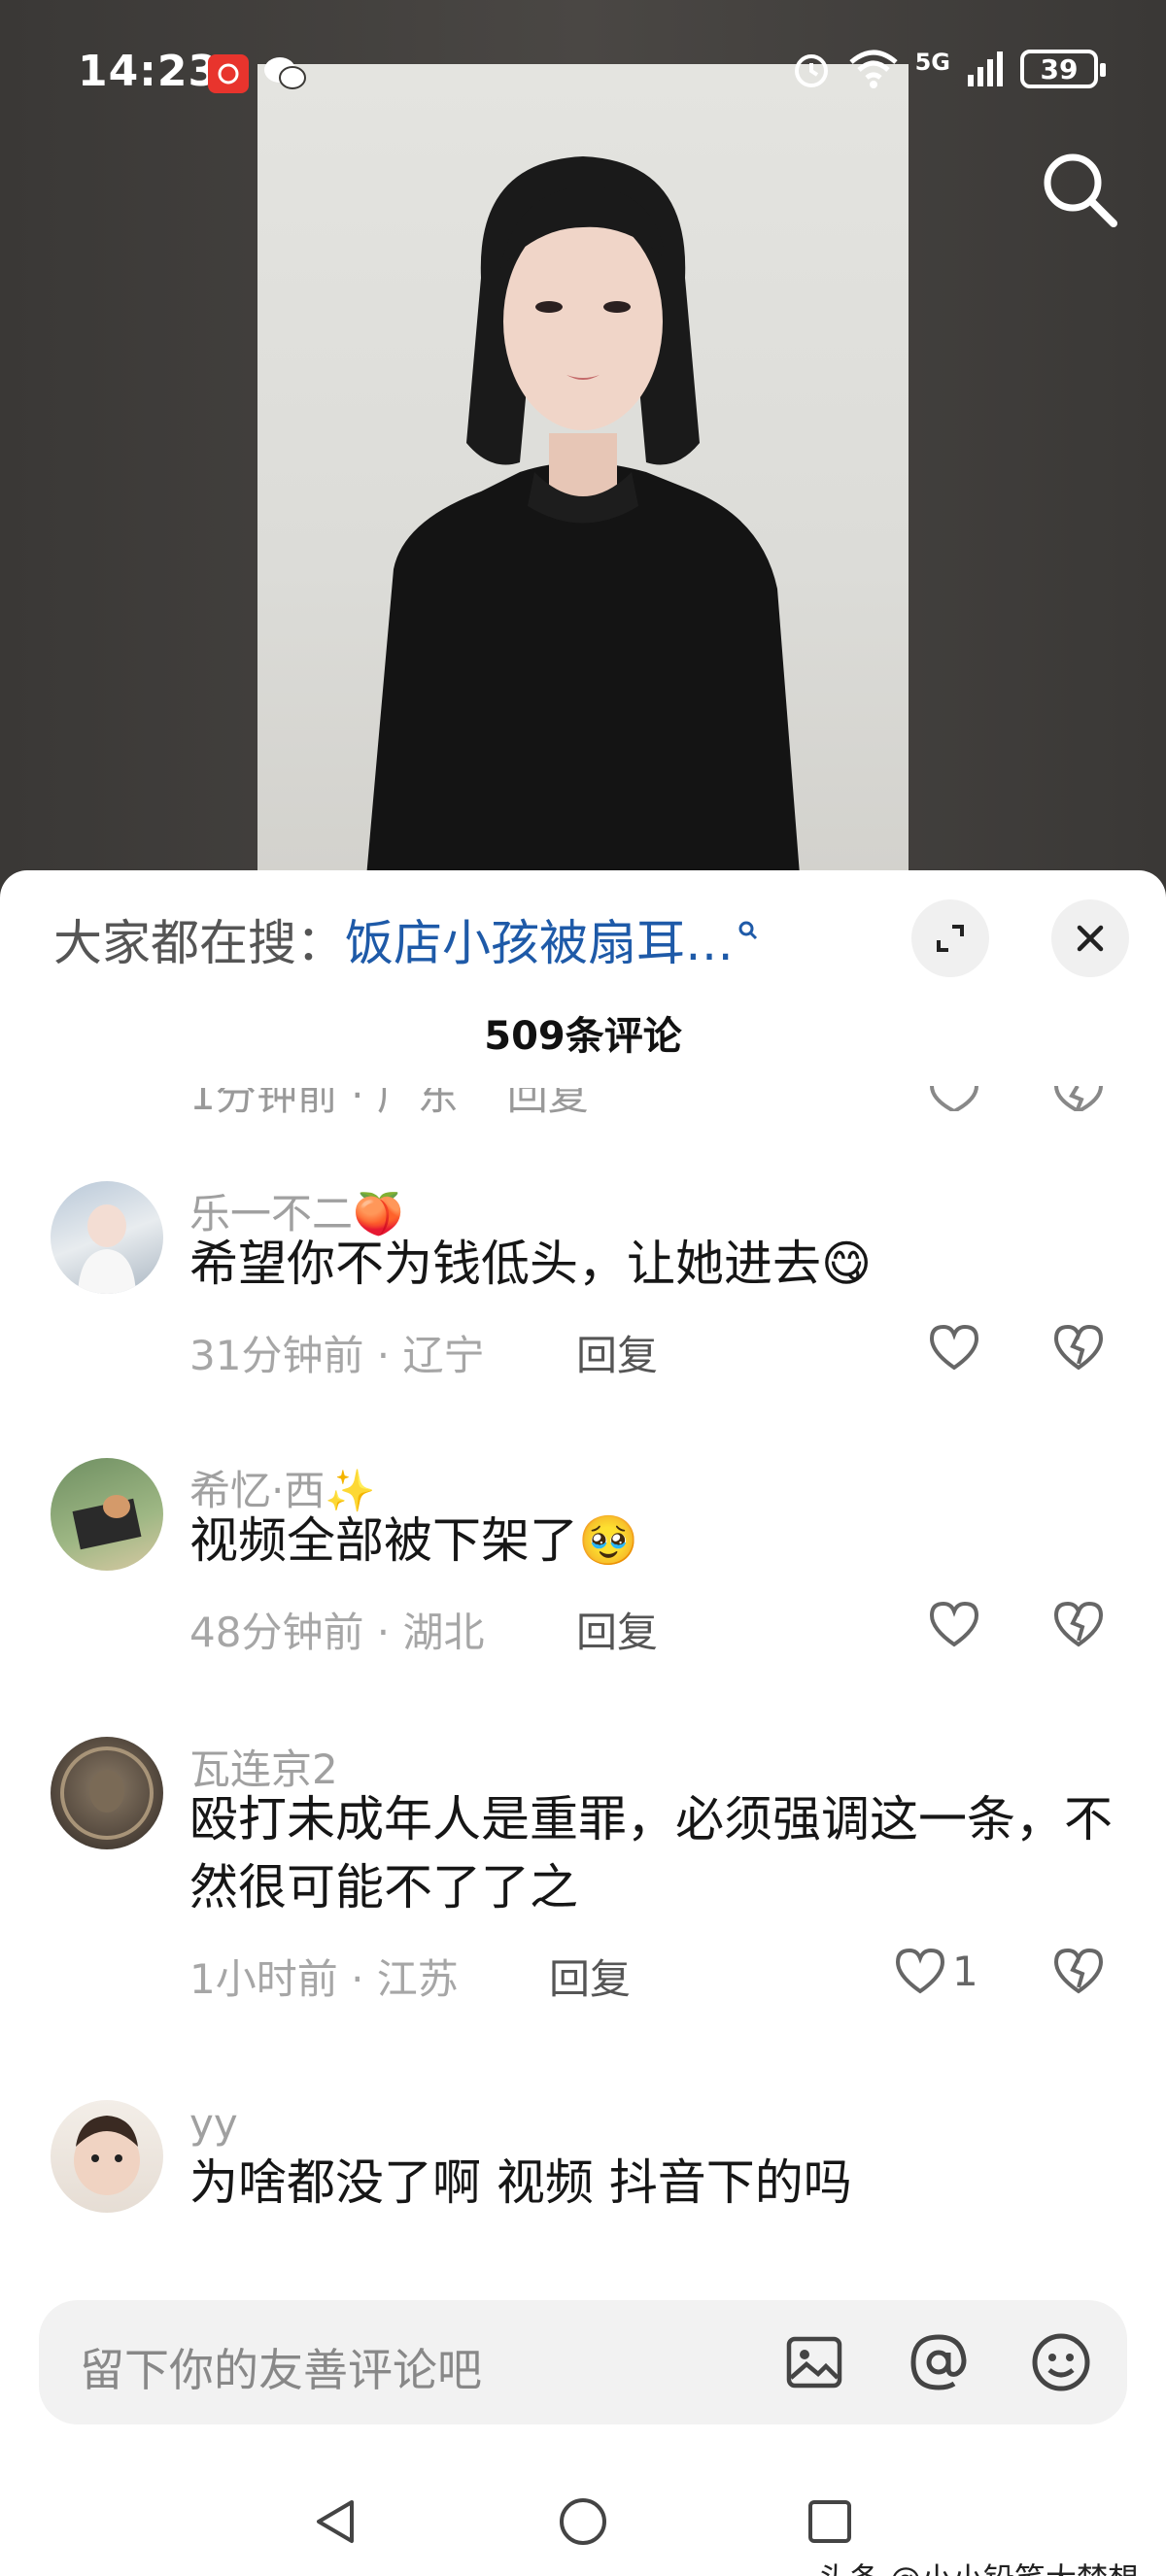  I want to click on comment-text: 希望你不为钱低头，让她进去😋, so click(531, 1264).